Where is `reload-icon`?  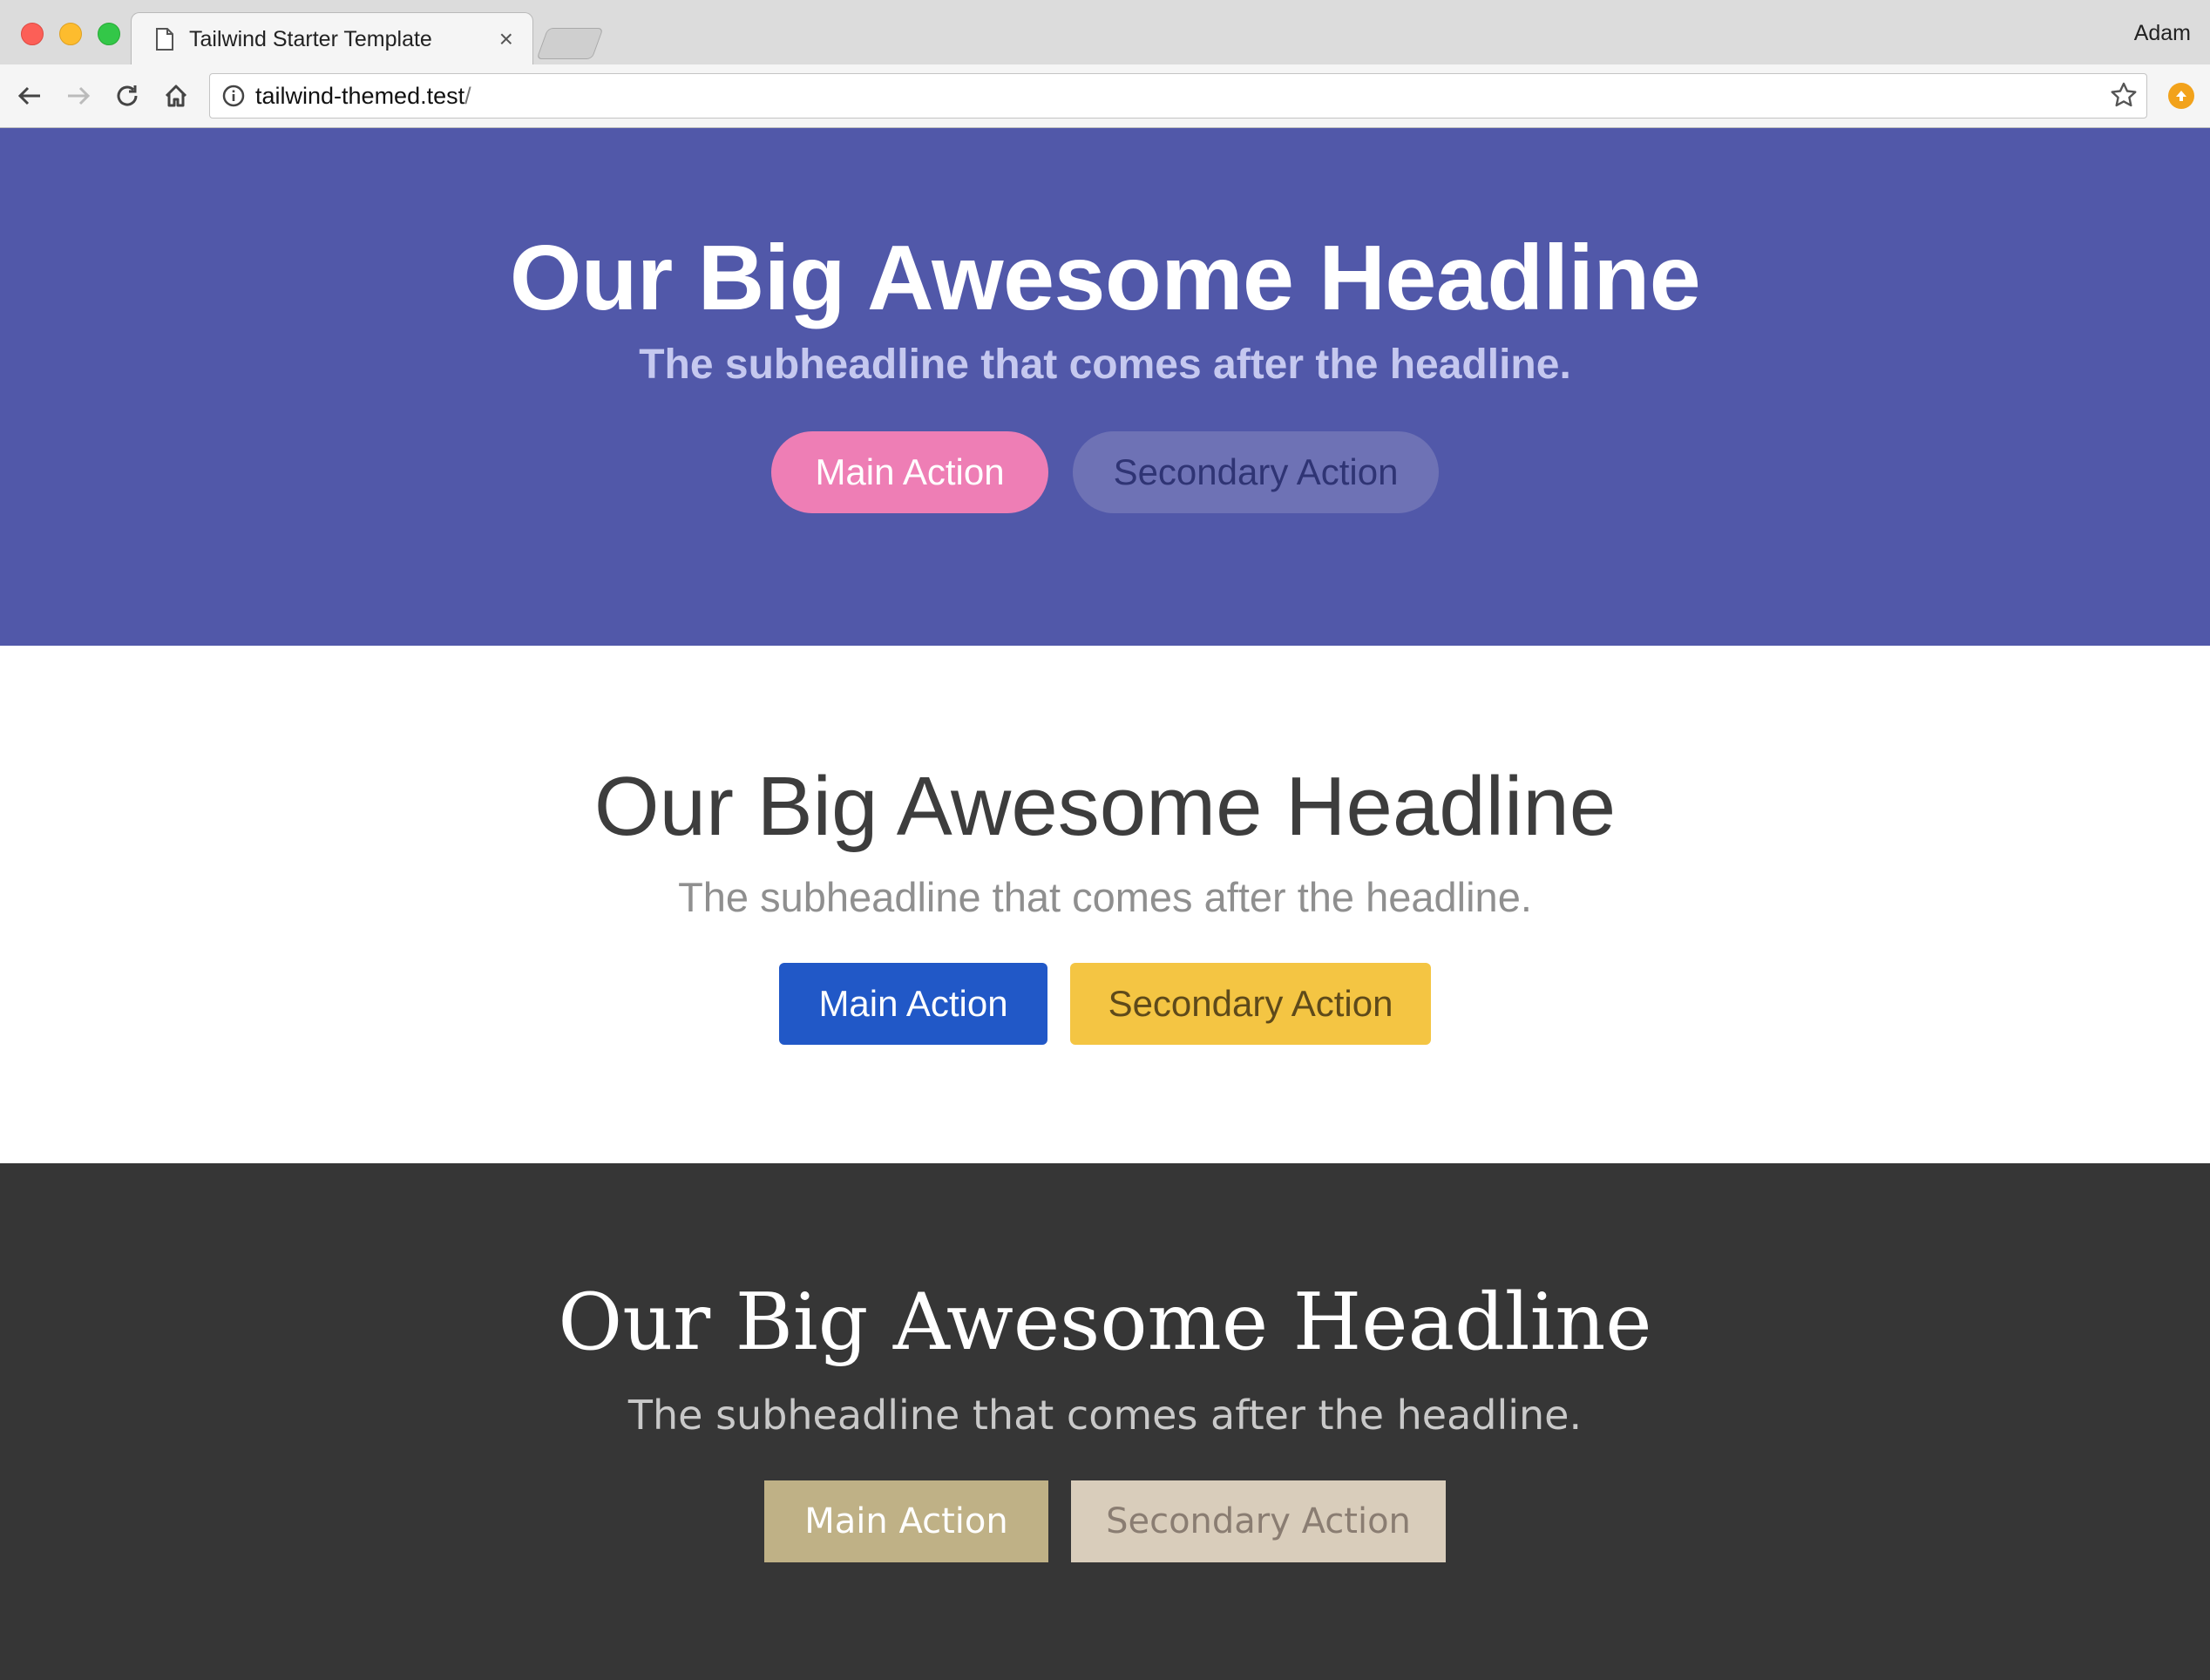 reload-icon is located at coordinates (127, 95).